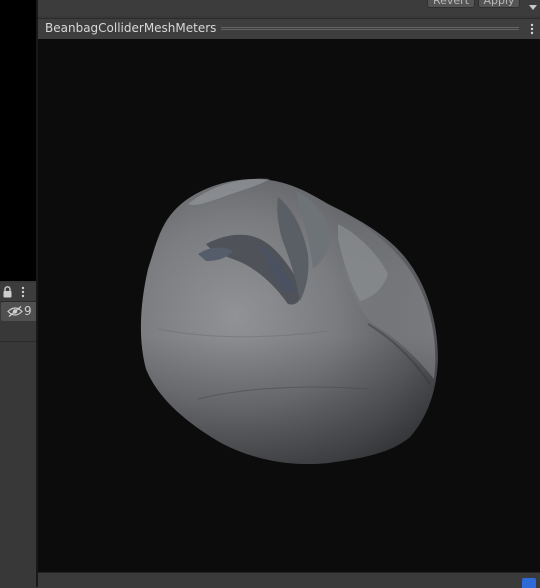 Image resolution: width=540 pixels, height=588 pixels. Describe the element at coordinates (15, 311) in the screenshot. I see `eye-slash-icon` at that location.